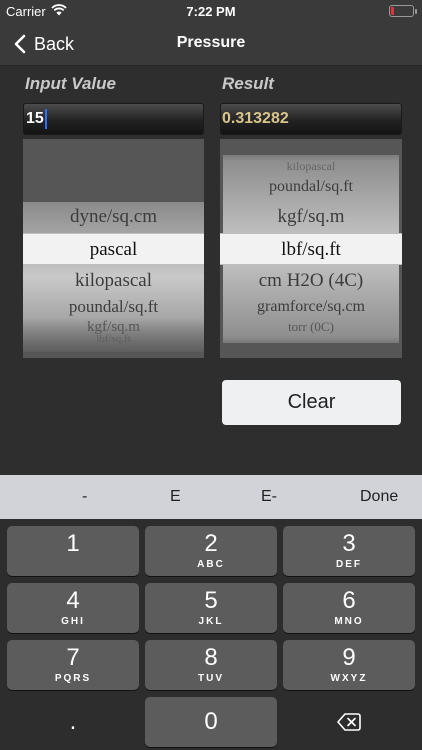 The width and height of the screenshot is (422, 750). I want to click on navigation-bar: Back Pressure, so click(211, 44).